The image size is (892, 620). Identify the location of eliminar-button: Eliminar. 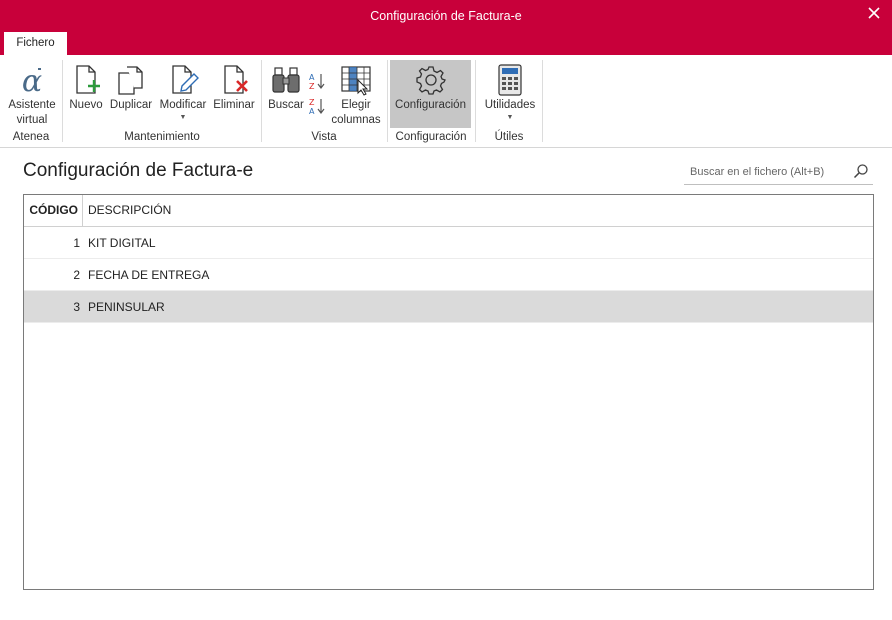
(234, 94).